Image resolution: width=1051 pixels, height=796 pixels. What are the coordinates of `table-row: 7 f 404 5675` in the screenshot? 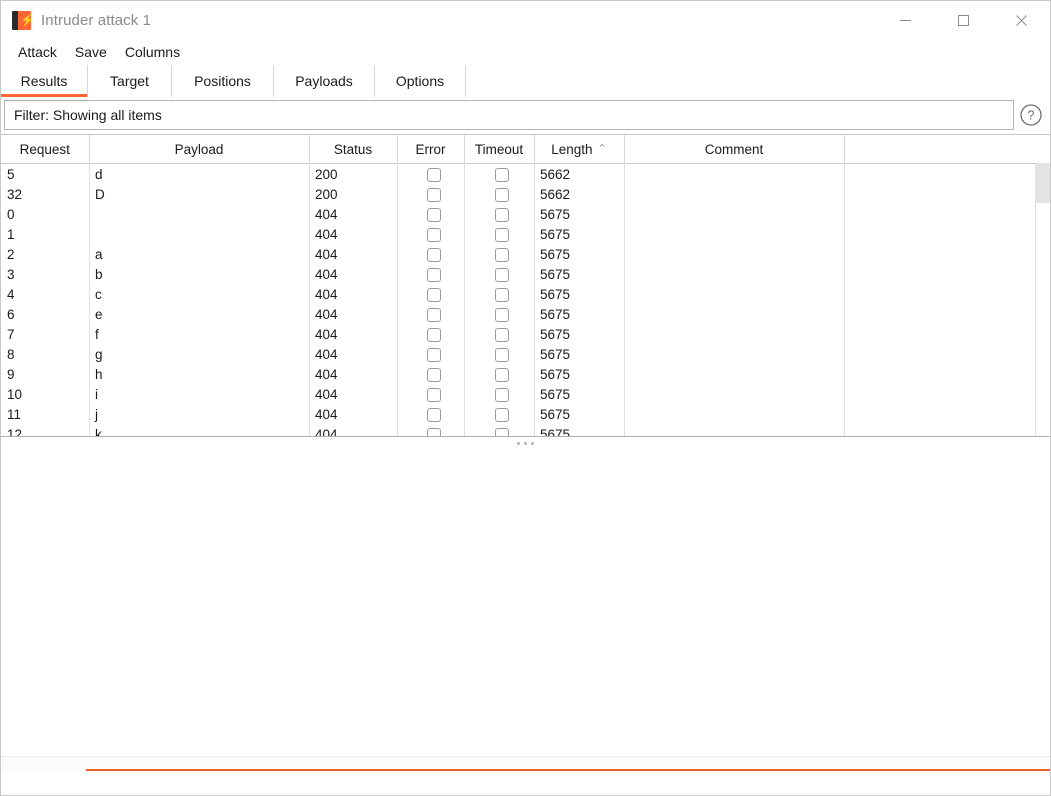 It's located at (518, 334).